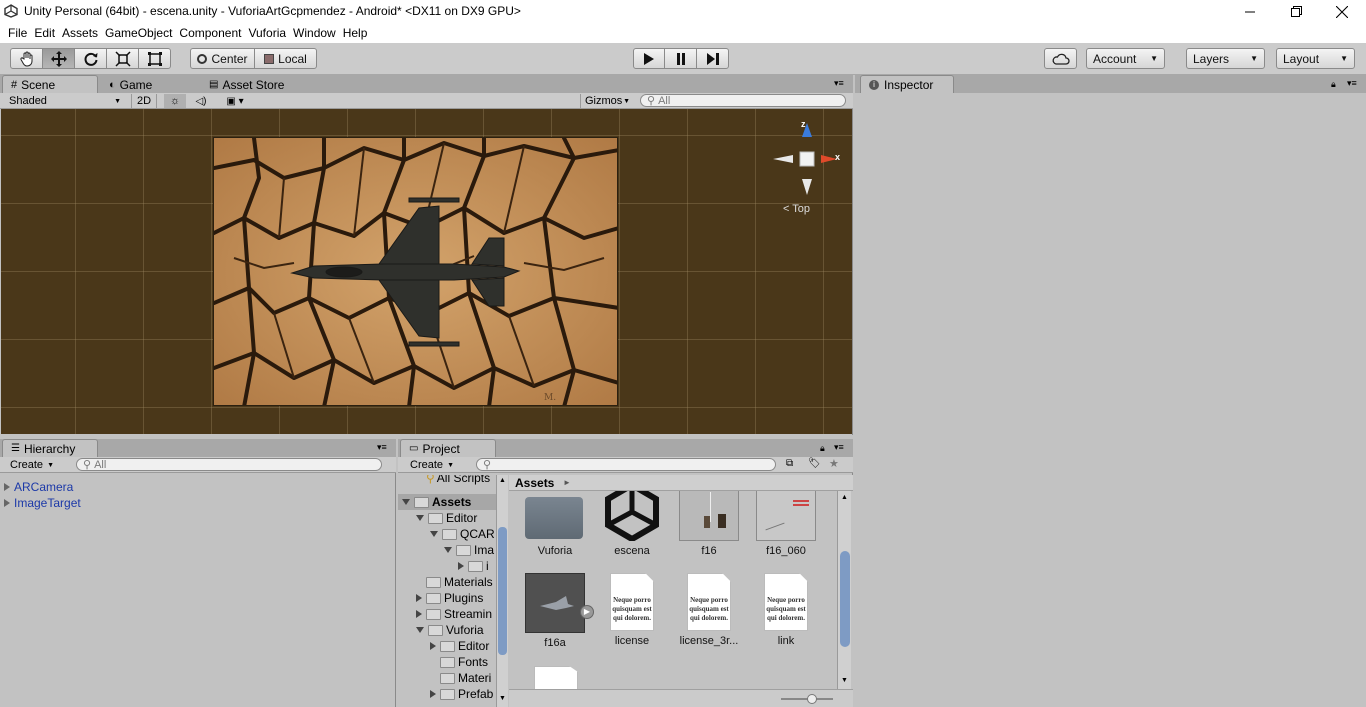 This screenshot has height=707, width=1366. What do you see at coordinates (448, 480) in the screenshot?
I see `list-item: ⚲ All Scripts` at bounding box center [448, 480].